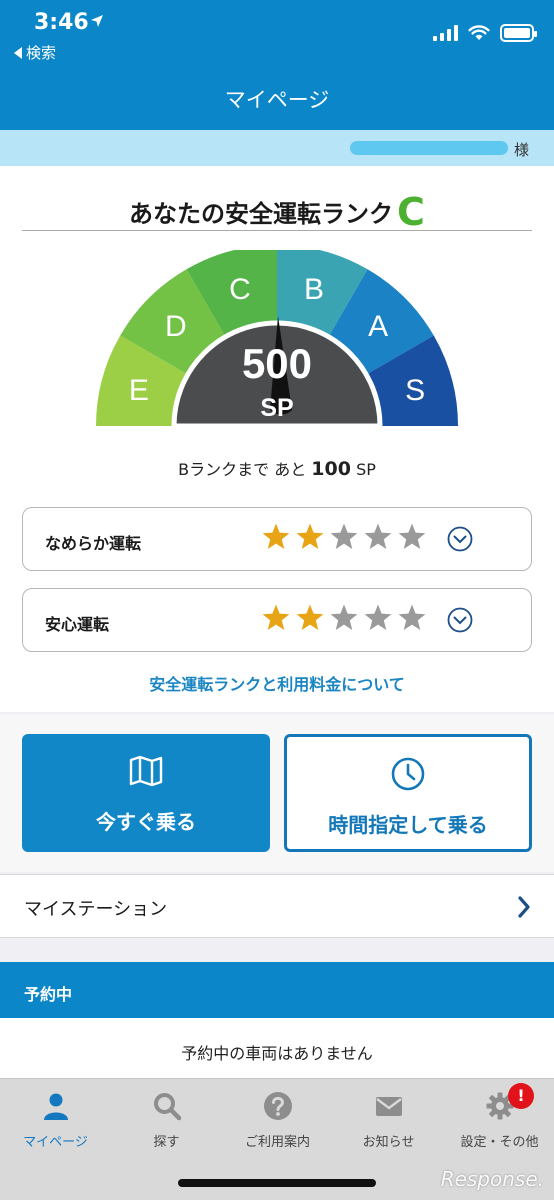  What do you see at coordinates (277, 148) in the screenshot?
I see `user-name-strip: 様` at bounding box center [277, 148].